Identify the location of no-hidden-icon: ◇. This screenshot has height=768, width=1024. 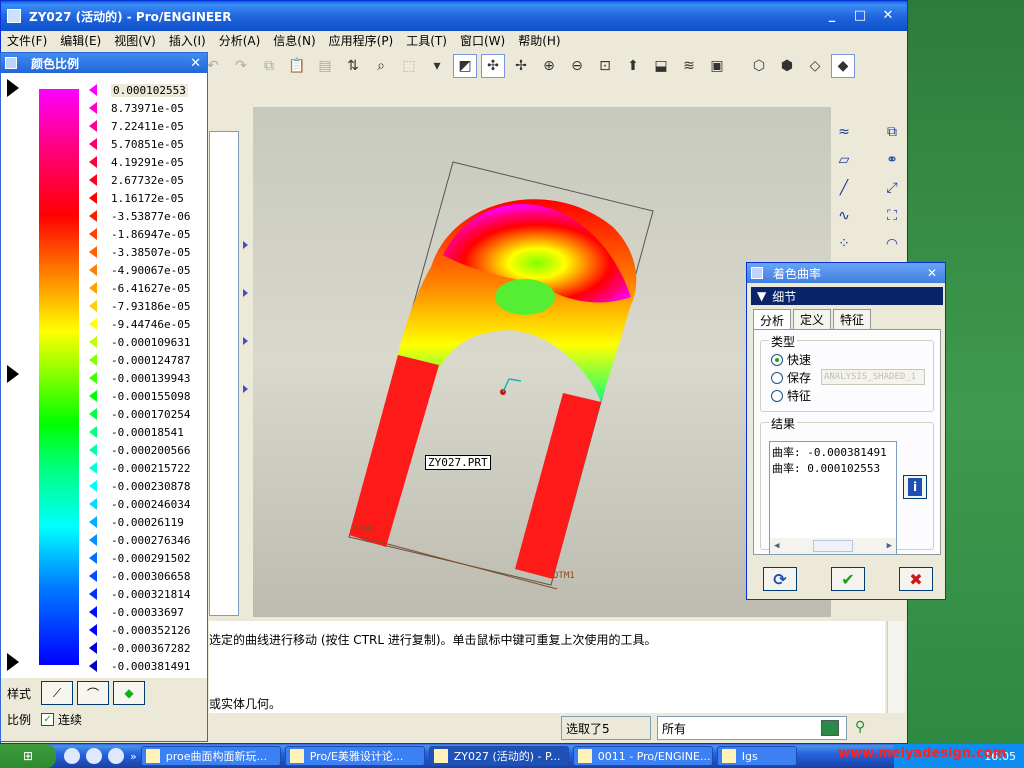
(815, 66).